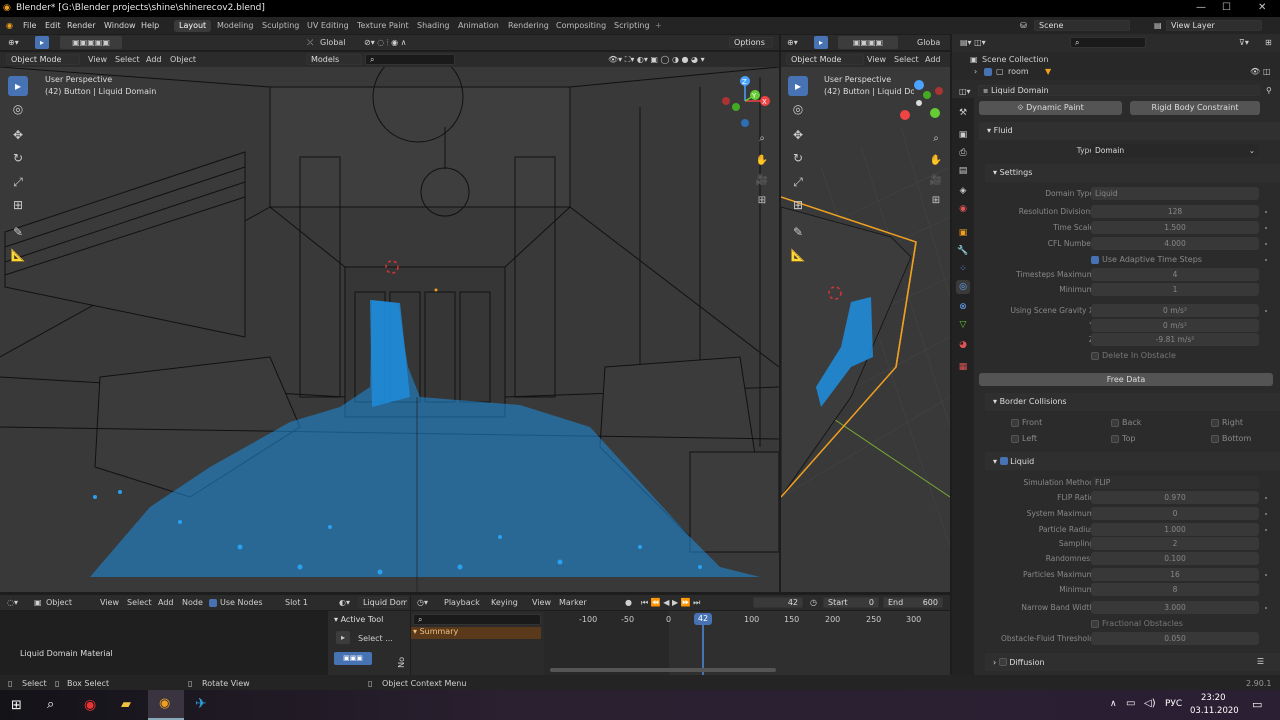 The image size is (1280, 720). I want to click on close-button: ✕, so click(1262, 7).